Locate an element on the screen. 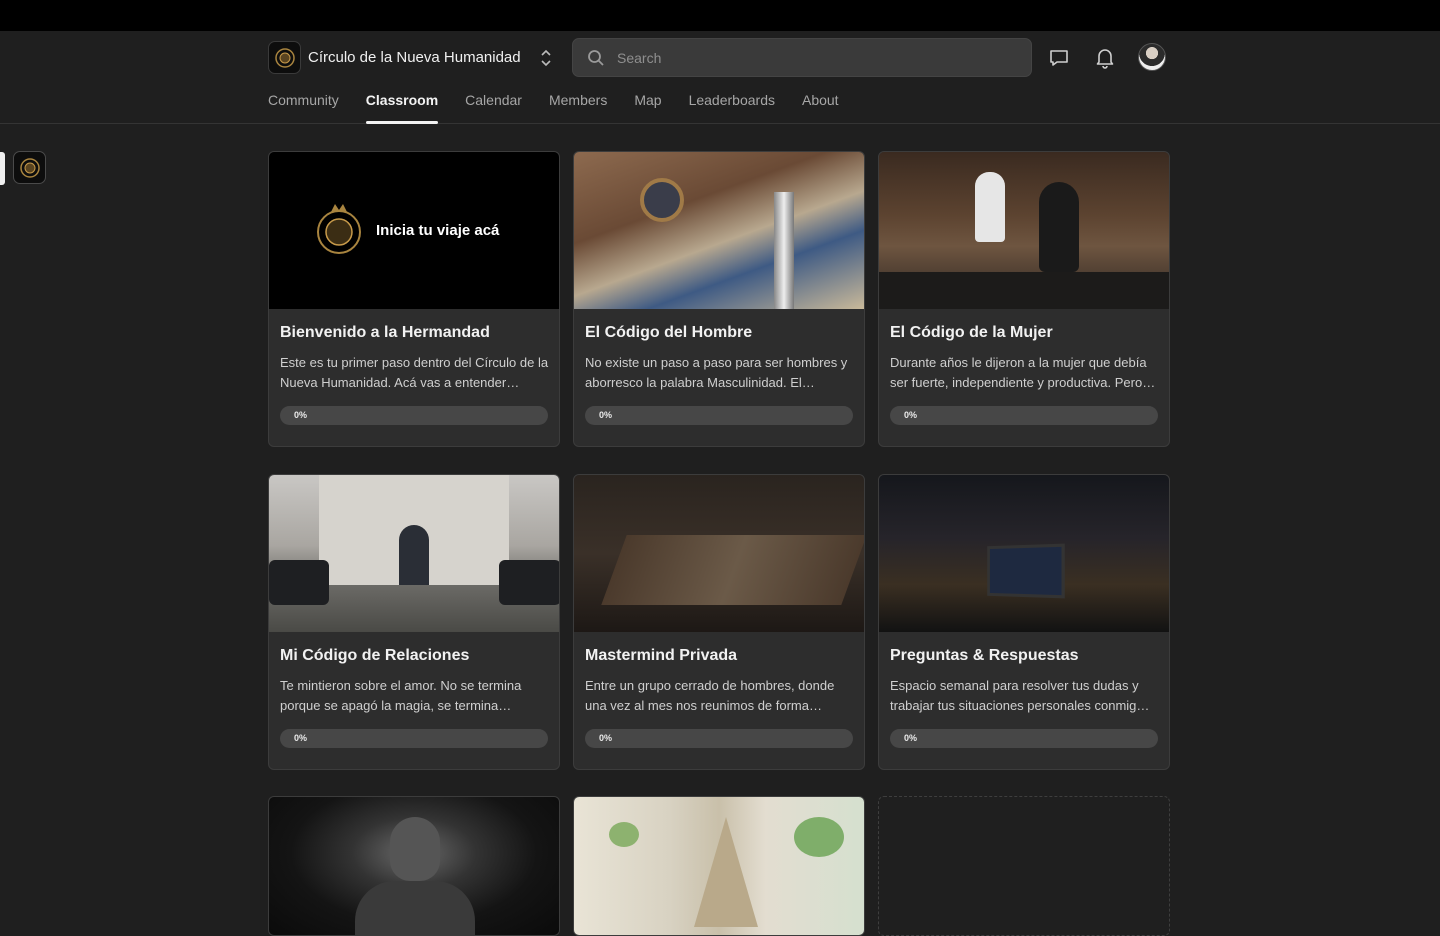  window-top-bar is located at coordinates (720, 15).